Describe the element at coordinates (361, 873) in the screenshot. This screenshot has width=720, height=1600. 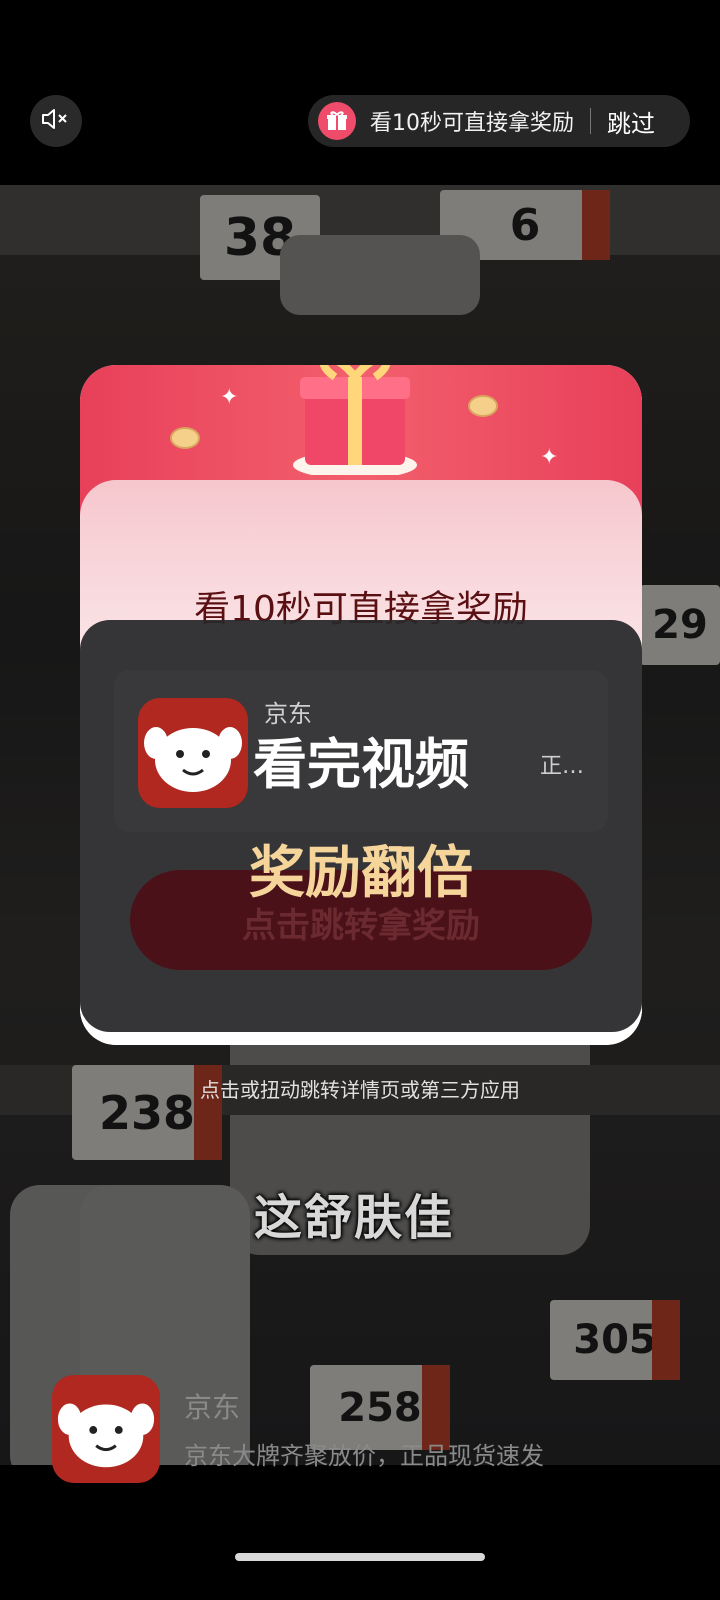
I see `overlay-subtitle: 奖励翻倍` at that location.